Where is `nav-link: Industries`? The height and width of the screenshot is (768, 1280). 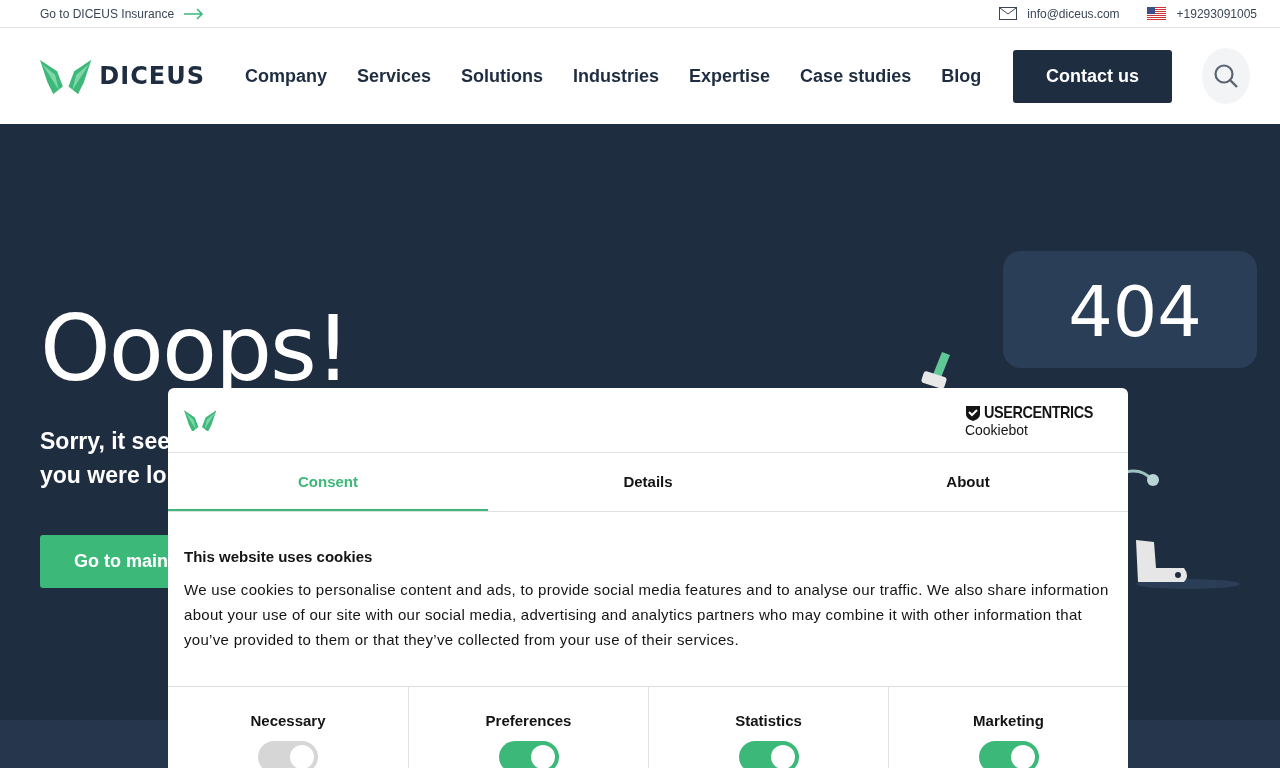
nav-link: Industries is located at coordinates (616, 76).